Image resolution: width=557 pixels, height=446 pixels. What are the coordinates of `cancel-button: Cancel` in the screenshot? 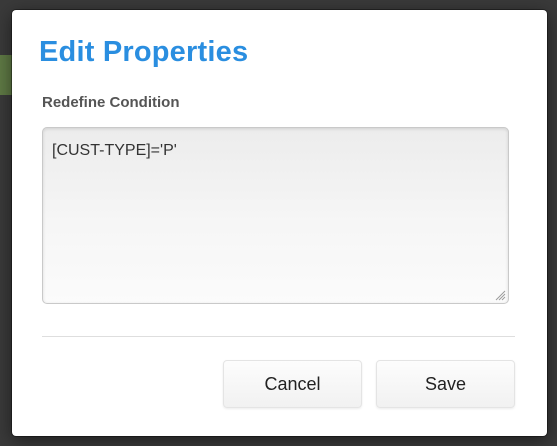 It's located at (292, 384).